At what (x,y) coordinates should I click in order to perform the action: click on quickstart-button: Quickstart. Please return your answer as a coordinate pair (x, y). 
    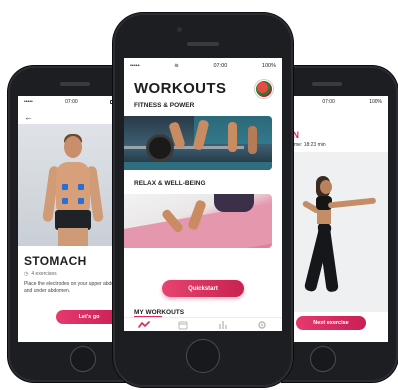
    Looking at the image, I should click on (203, 288).